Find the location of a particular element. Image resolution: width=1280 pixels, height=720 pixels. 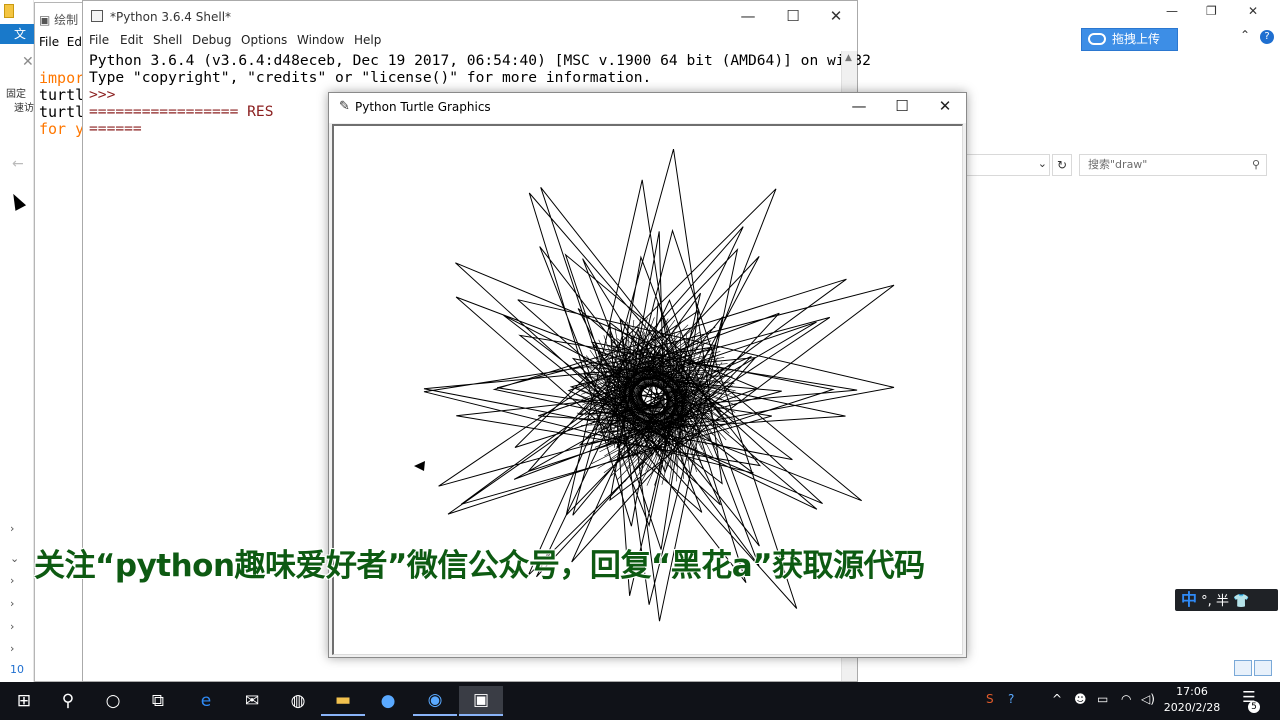

menu-edit: Edit is located at coordinates (131, 40).